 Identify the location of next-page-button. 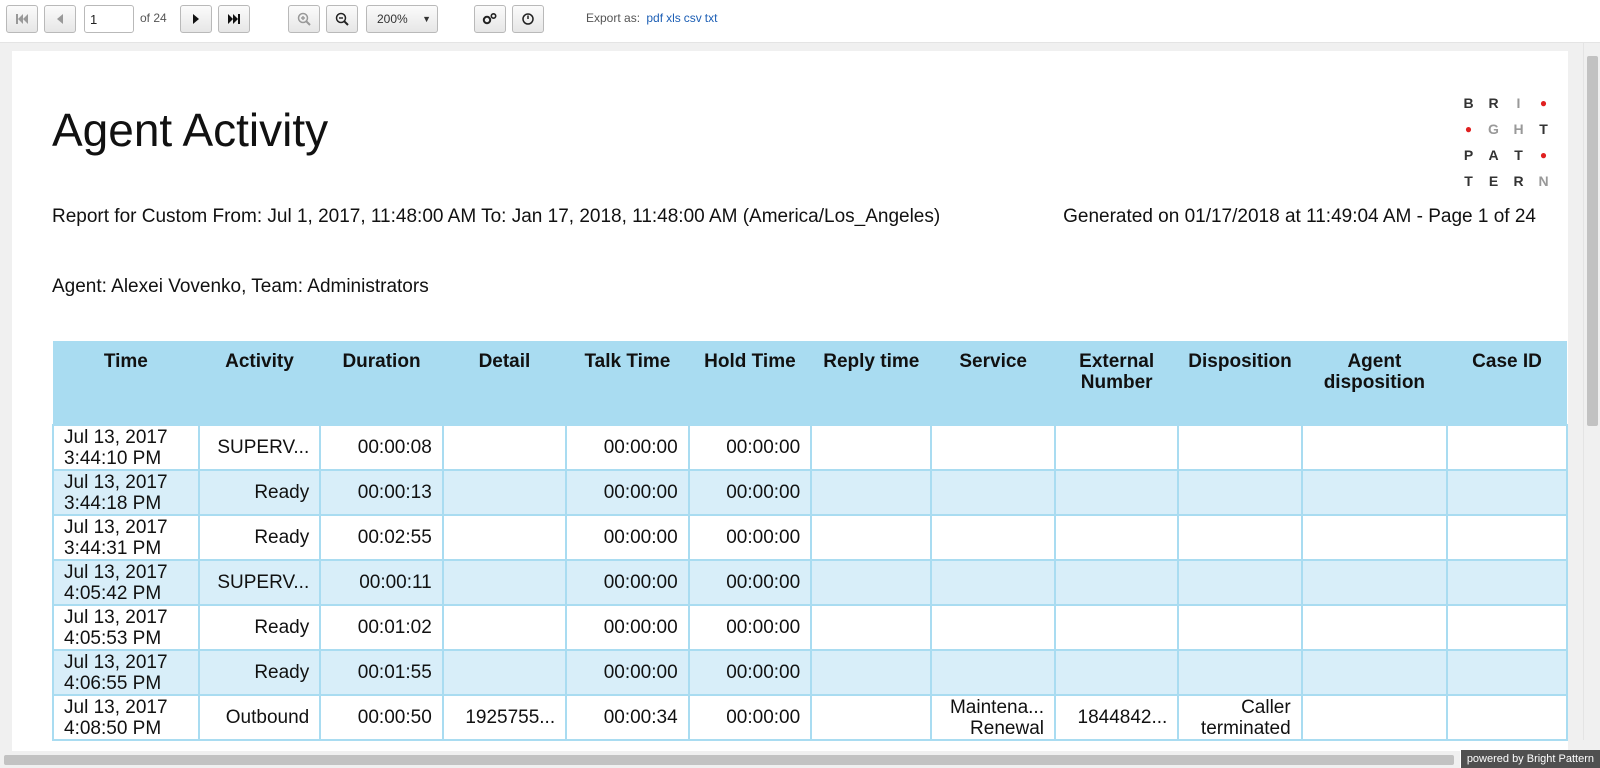
(196, 19).